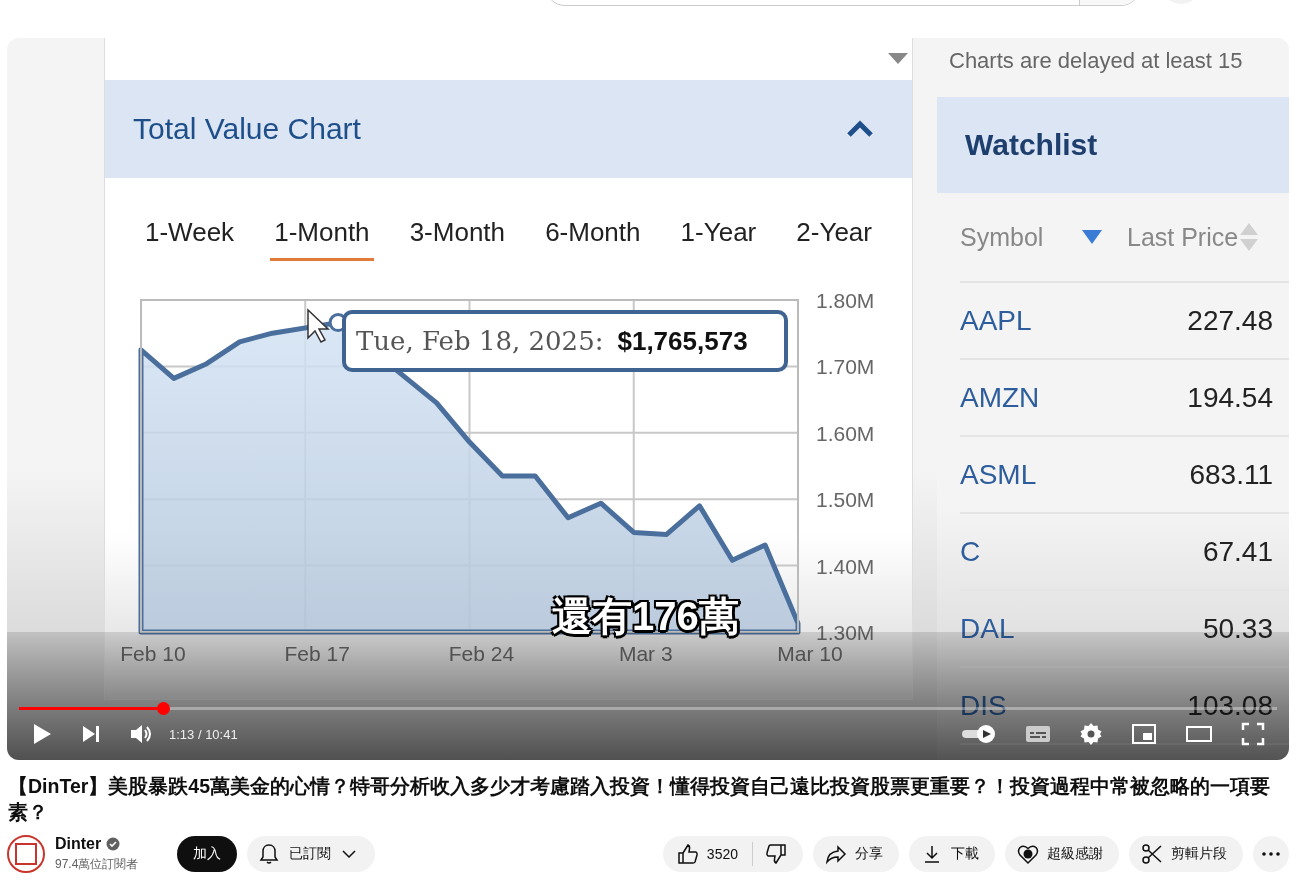 This screenshot has width=1297, height=889. Describe the element at coordinates (1096, 61) in the screenshot. I see `delay-notice: Charts are delayed at least 15` at that location.